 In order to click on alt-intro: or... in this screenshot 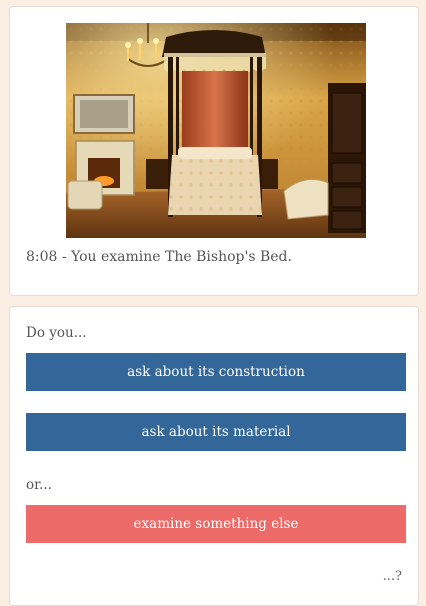, I will do `click(39, 485)`.